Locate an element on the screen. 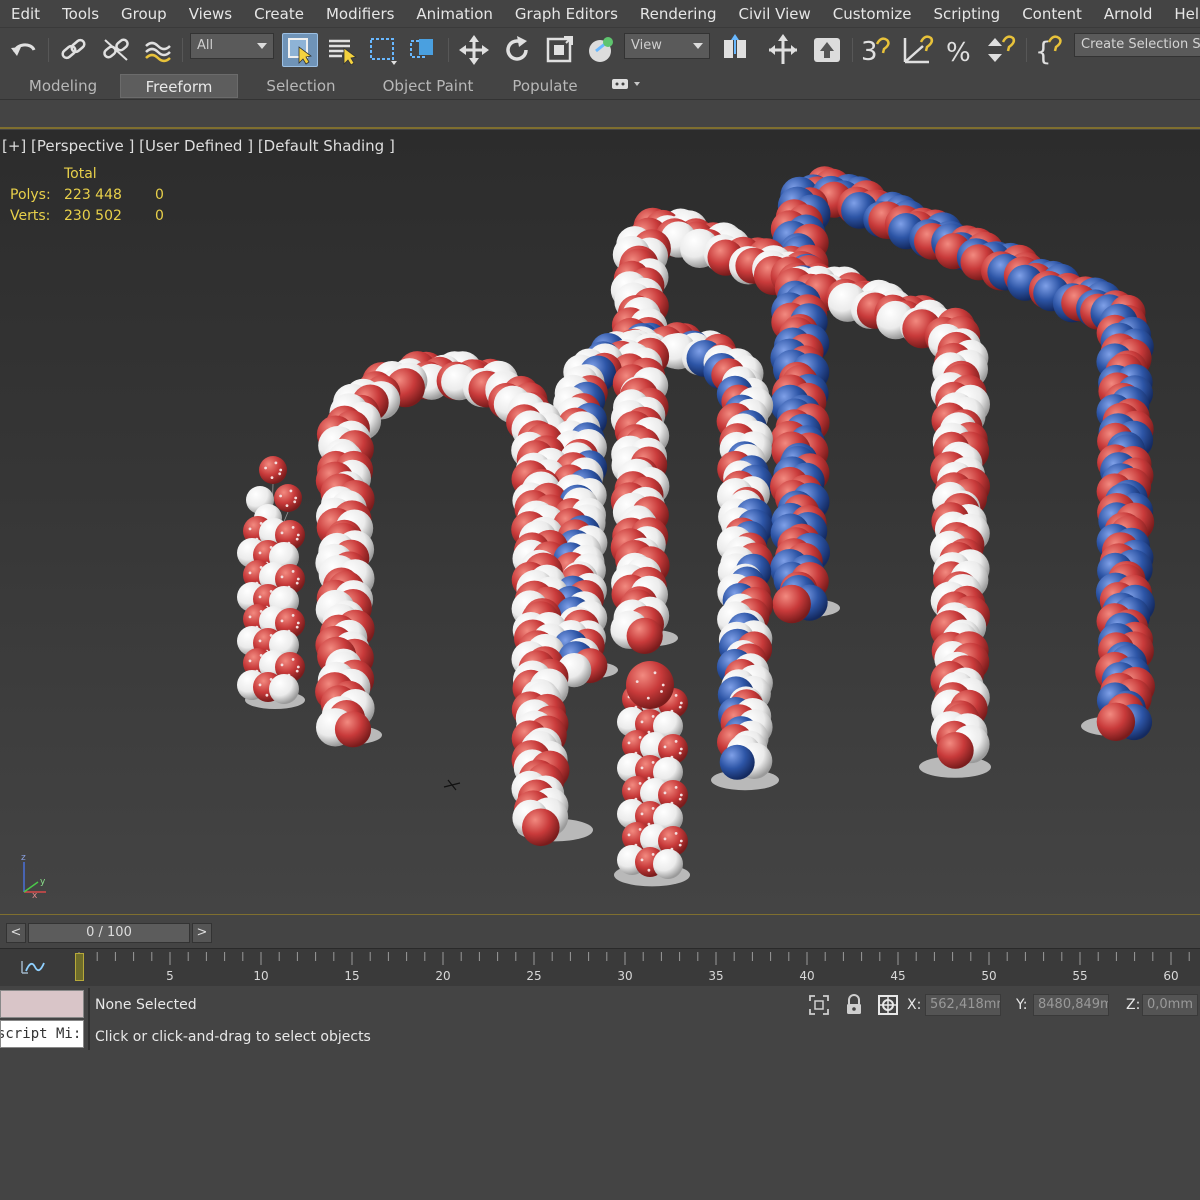 The width and height of the screenshot is (1200, 1200). create-selection-set-field: Create Selection Set is located at coordinates (1137, 45).